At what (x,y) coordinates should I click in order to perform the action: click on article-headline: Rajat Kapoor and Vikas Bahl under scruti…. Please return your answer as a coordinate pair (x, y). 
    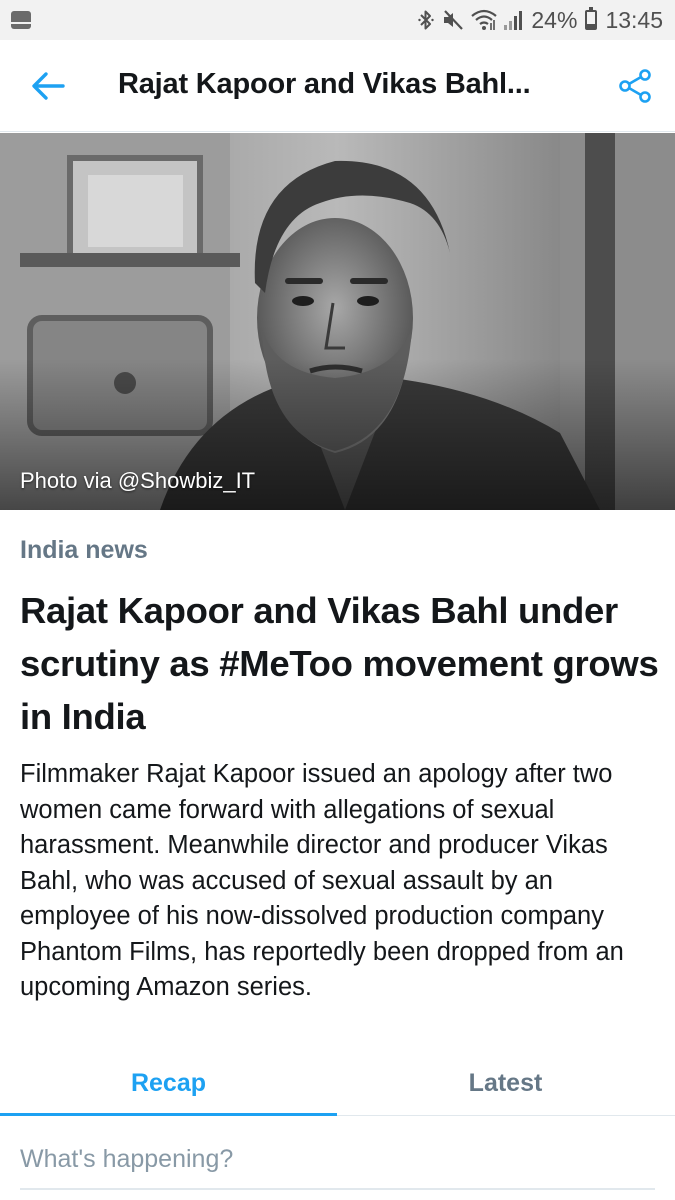
    Looking at the image, I should click on (339, 663).